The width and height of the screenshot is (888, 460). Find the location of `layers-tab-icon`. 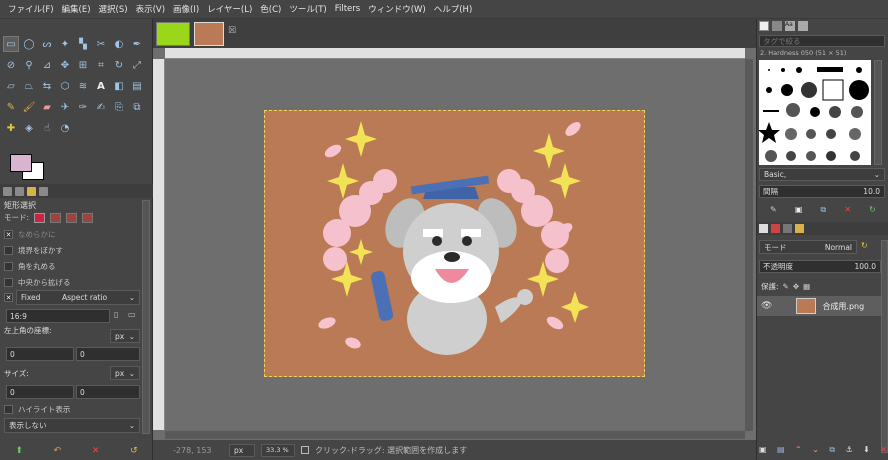

layers-tab-icon is located at coordinates (763, 228).